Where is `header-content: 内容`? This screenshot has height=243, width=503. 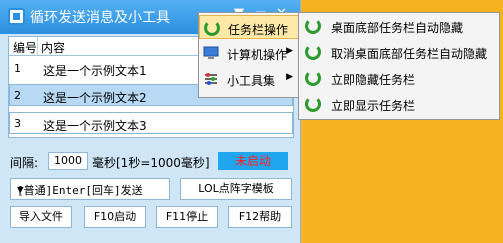
header-content: 内容 is located at coordinates (53, 47).